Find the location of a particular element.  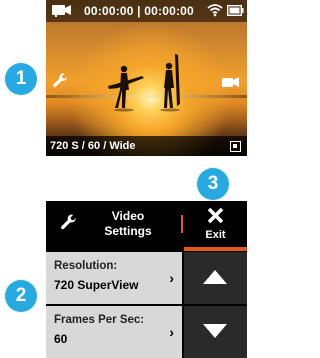

menu-title: Video Settings is located at coordinates (128, 224).